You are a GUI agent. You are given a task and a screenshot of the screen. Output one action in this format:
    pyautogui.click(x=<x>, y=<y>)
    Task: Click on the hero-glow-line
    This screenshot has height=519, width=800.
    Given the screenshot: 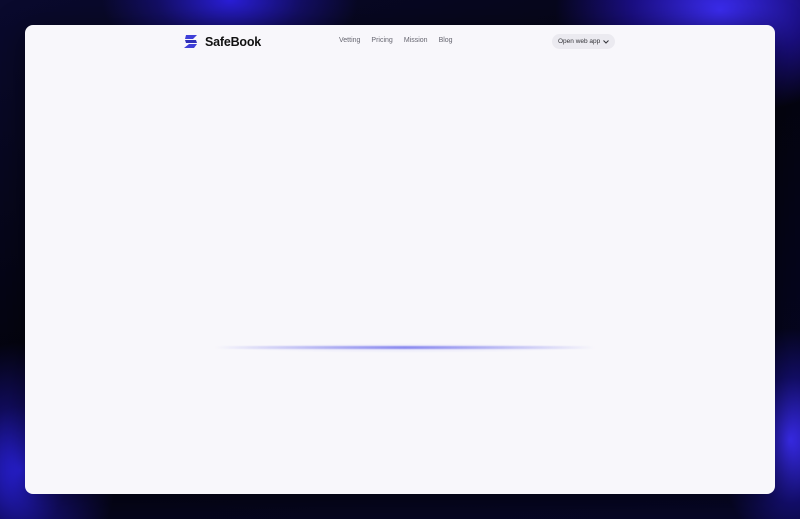 What is the action you would take?
    pyautogui.click(x=405, y=347)
    